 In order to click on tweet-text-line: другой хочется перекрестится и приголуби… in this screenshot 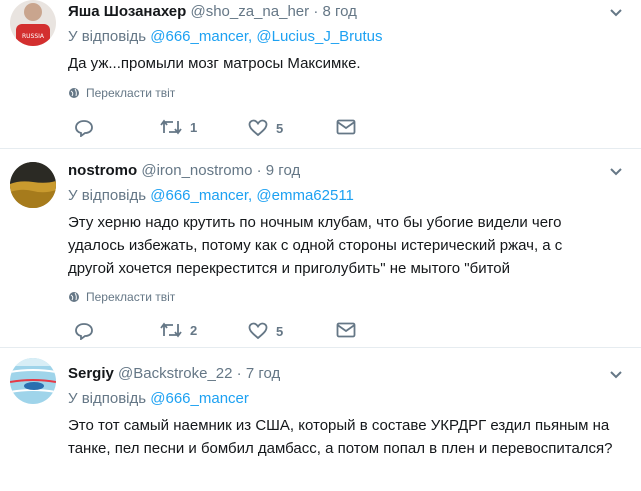, I will do `click(289, 268)`.